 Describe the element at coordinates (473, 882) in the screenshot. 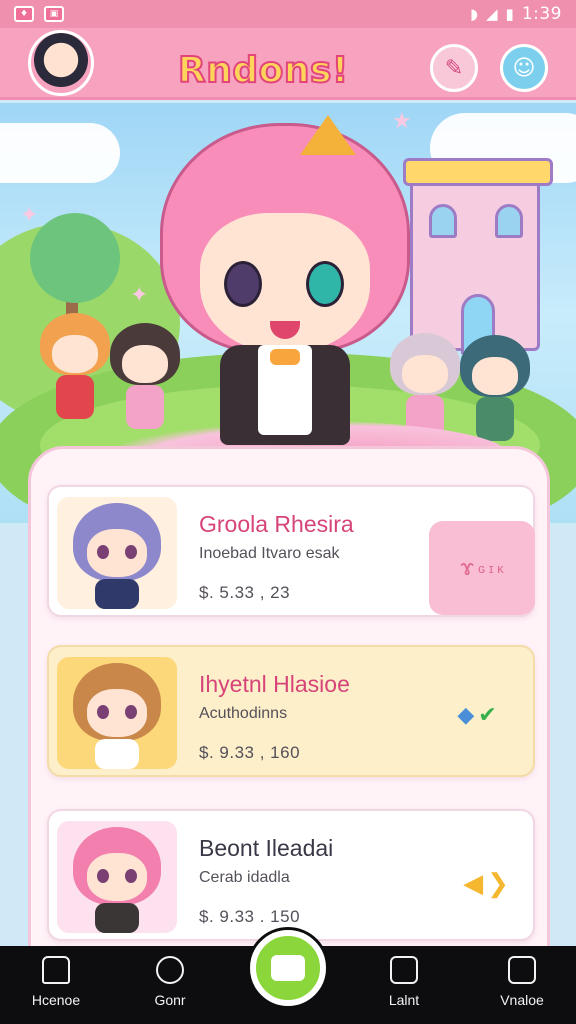

I see `arrow-icon: ◀` at that location.